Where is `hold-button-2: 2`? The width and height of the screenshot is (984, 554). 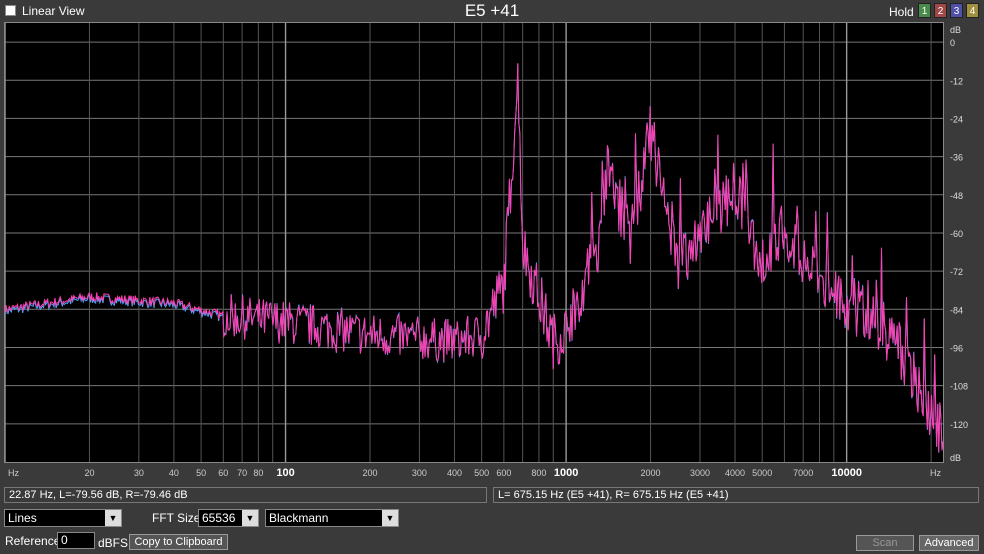
hold-button-2: 2 is located at coordinates (940, 10).